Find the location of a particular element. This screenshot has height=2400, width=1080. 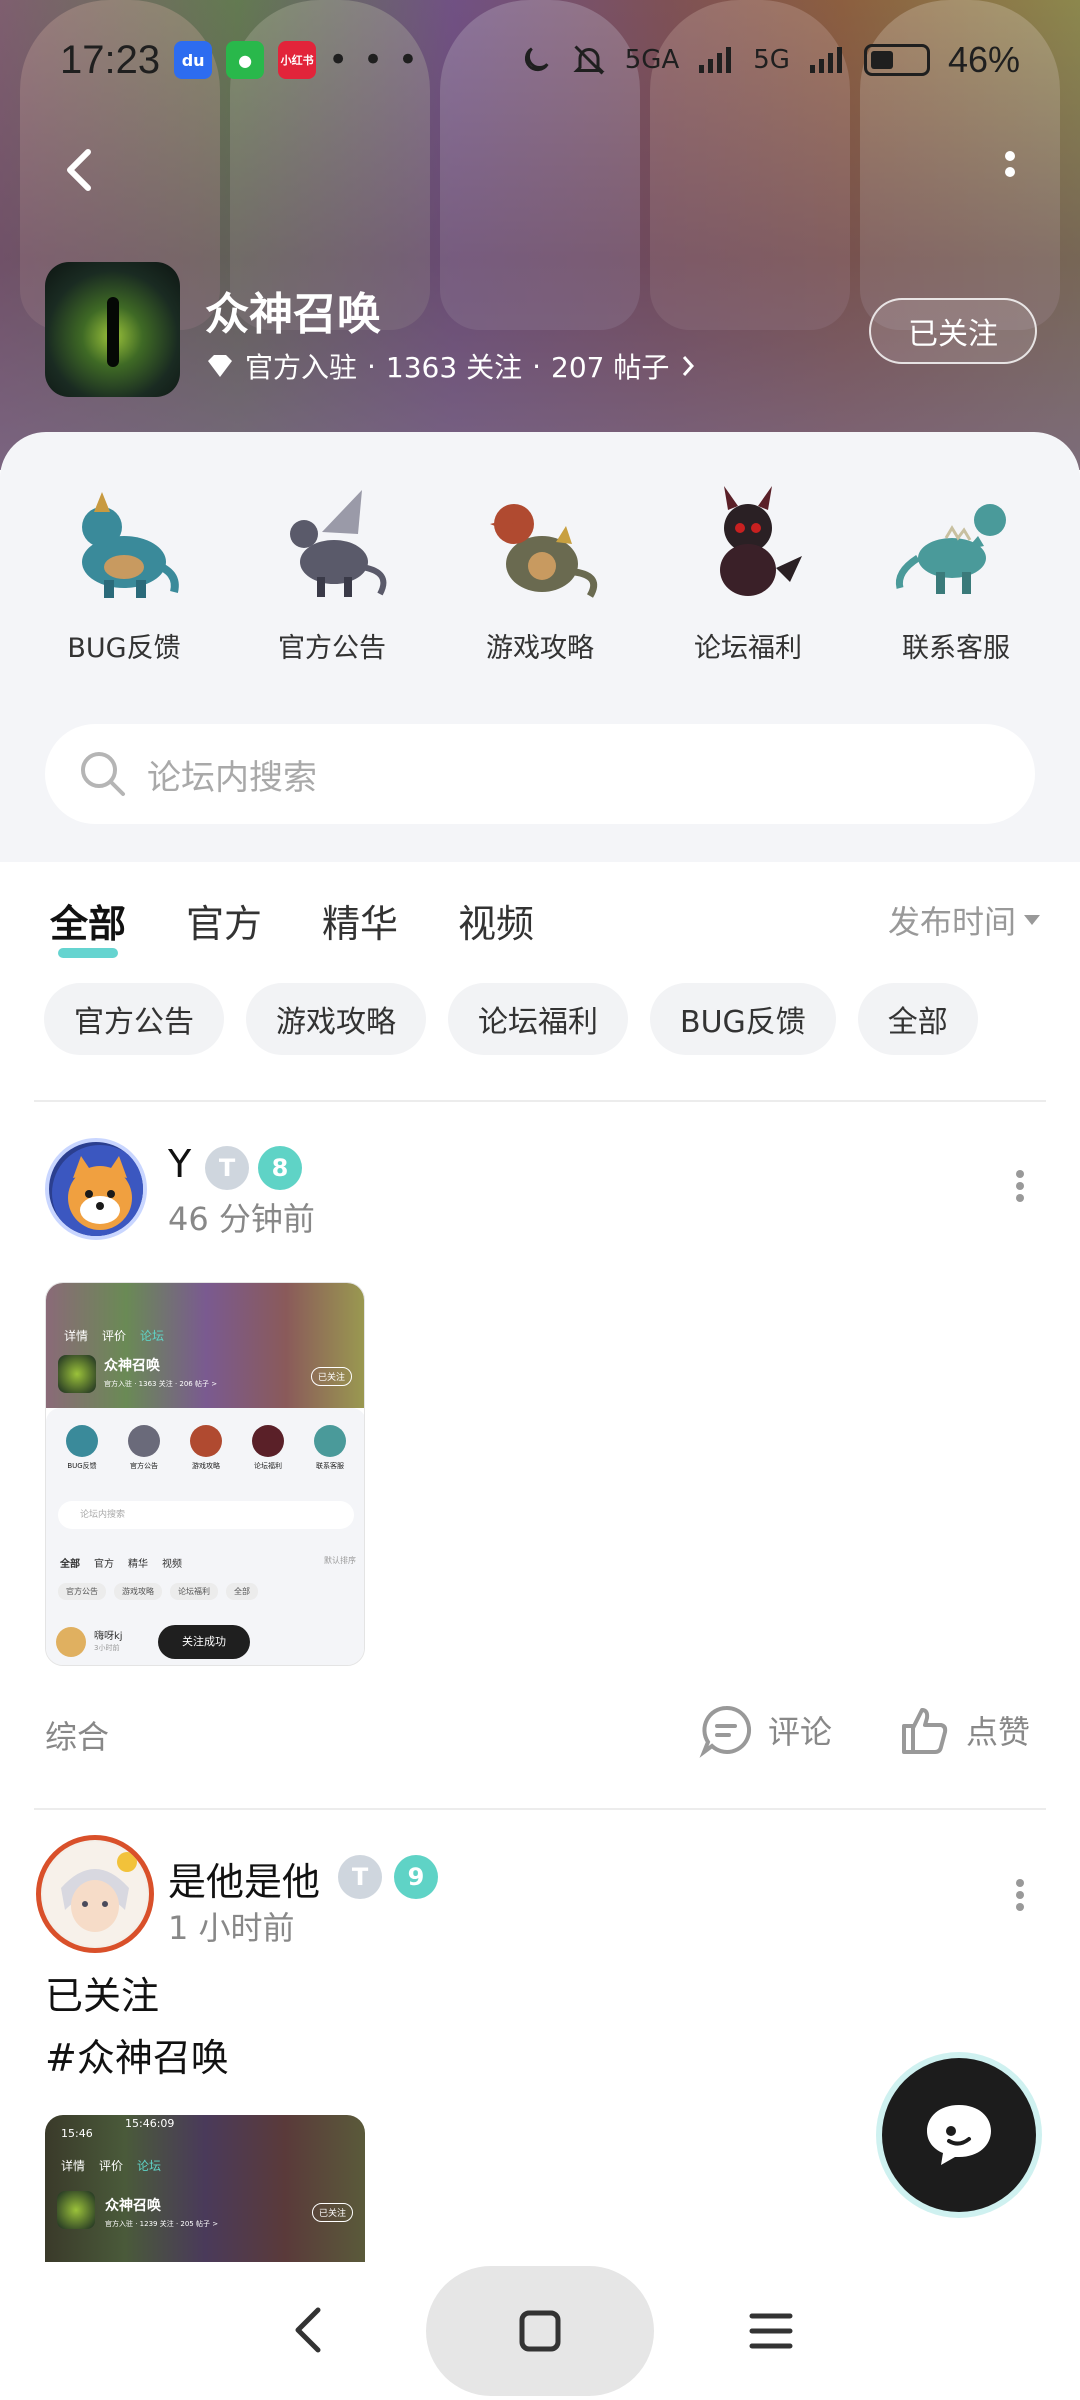

category-label: 游戏攻略 is located at coordinates (540, 648).